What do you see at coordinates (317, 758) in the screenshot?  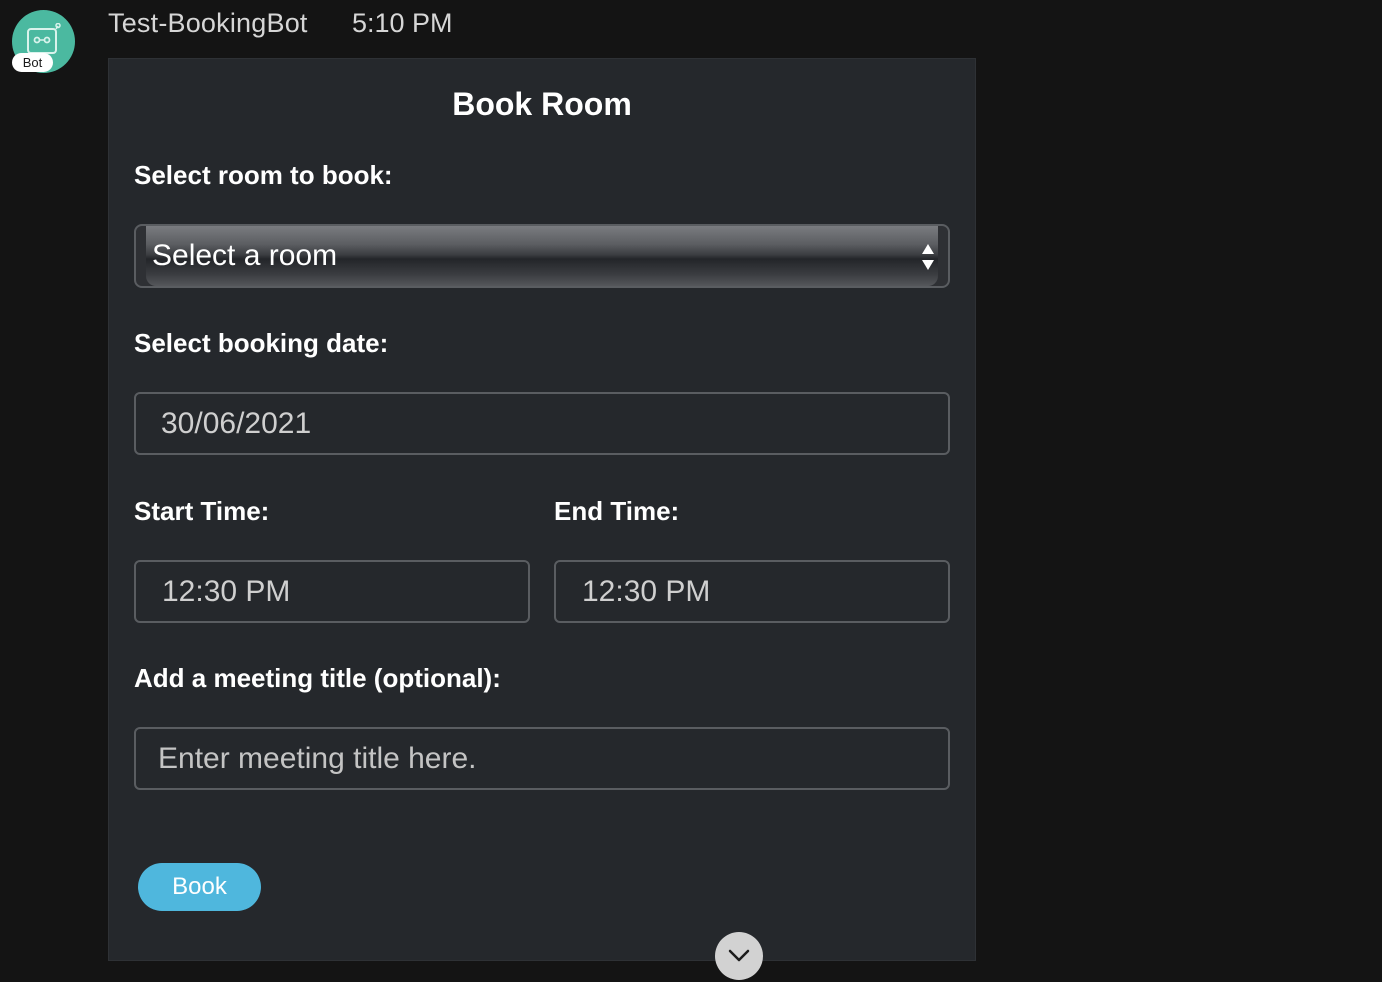 I see `meeting-title-placeholder: Enter meeting title here.` at bounding box center [317, 758].